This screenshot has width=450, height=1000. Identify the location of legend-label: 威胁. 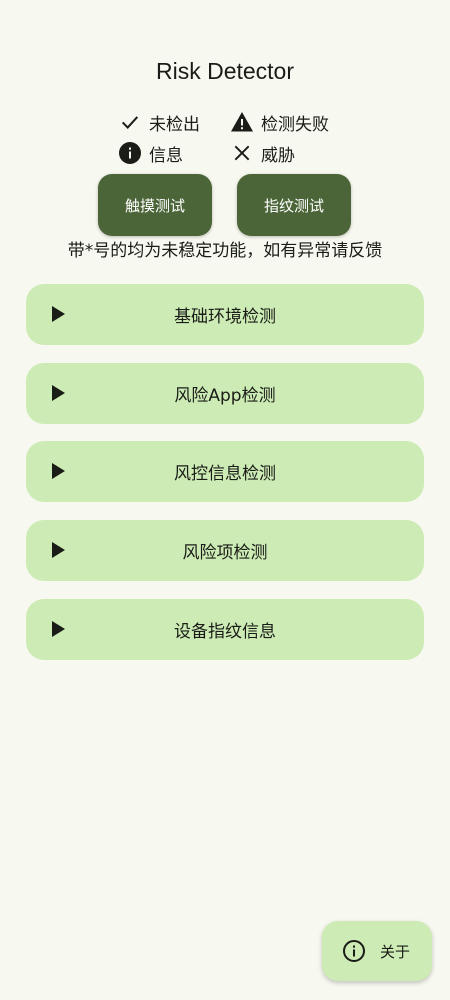
(278, 155).